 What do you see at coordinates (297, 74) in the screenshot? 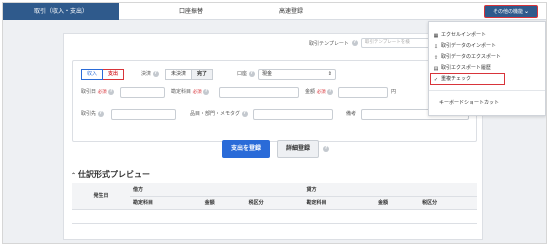
I see `account-select: 現金 ⇕` at bounding box center [297, 74].